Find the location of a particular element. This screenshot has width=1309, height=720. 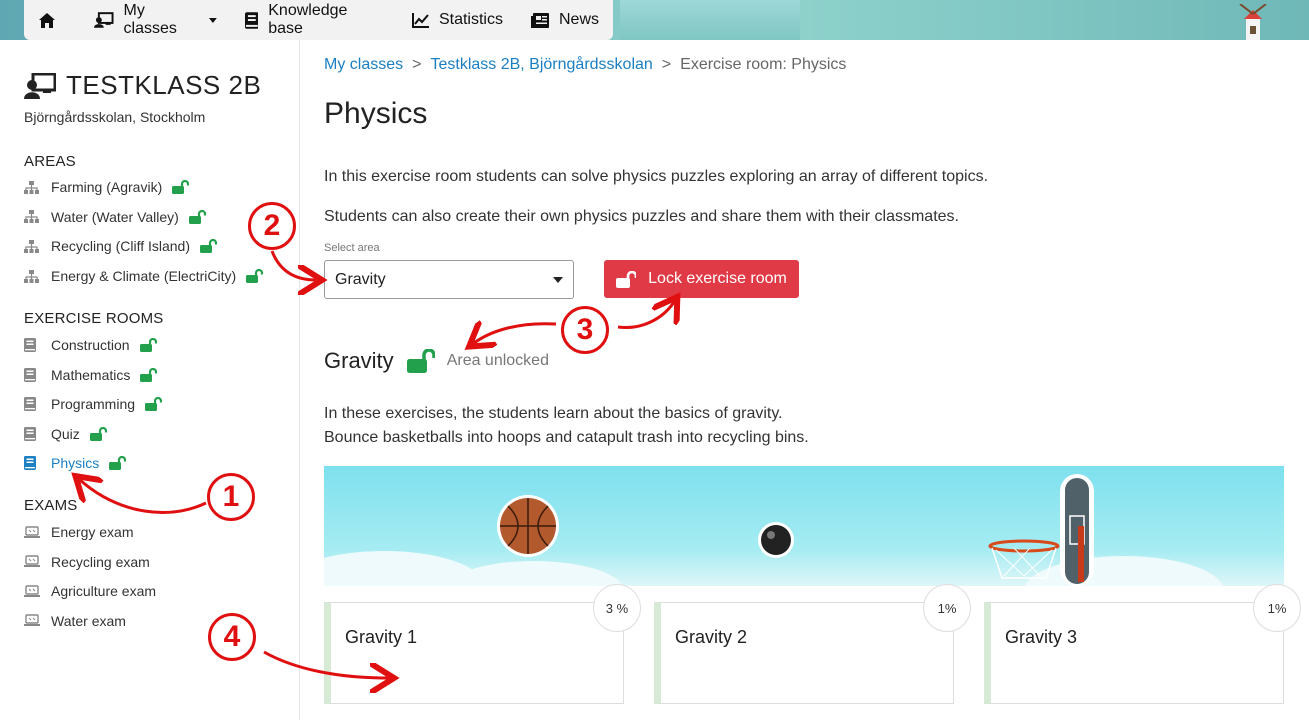

sidebar-room-physics: Physics is located at coordinates (75, 463).